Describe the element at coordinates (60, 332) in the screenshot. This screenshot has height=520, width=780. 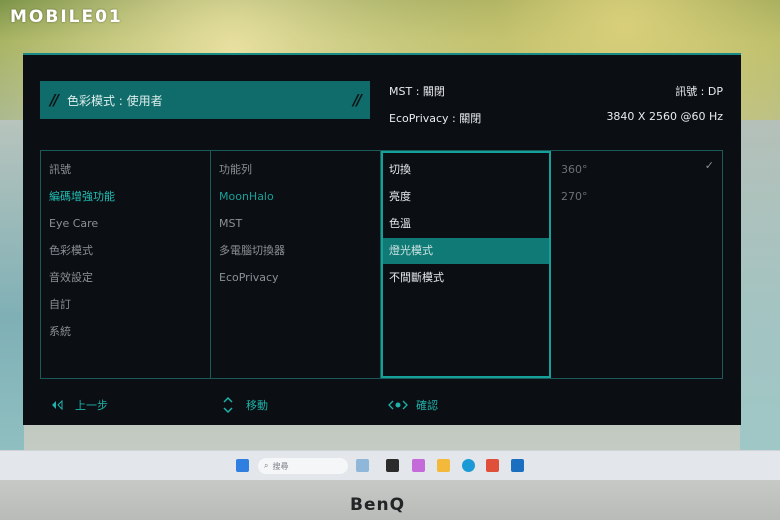
I see `menu-item-system: 系統` at that location.